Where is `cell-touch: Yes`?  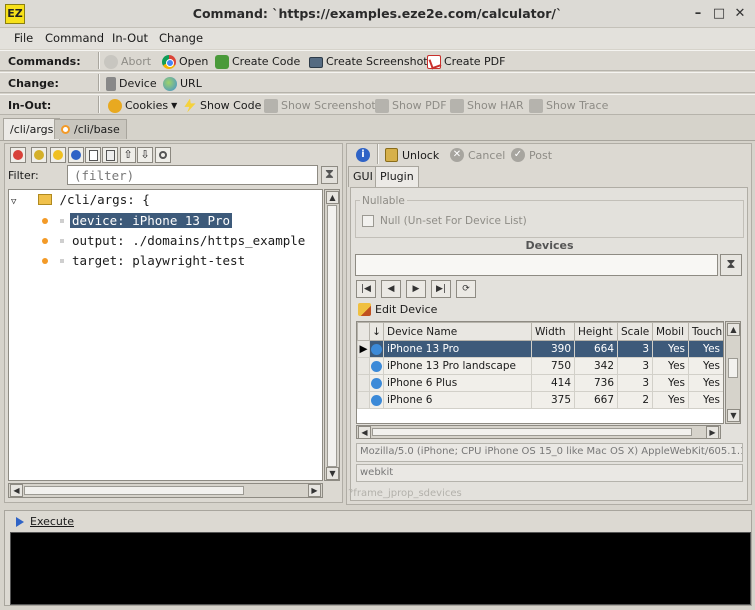 cell-touch: Yes is located at coordinates (705, 400).